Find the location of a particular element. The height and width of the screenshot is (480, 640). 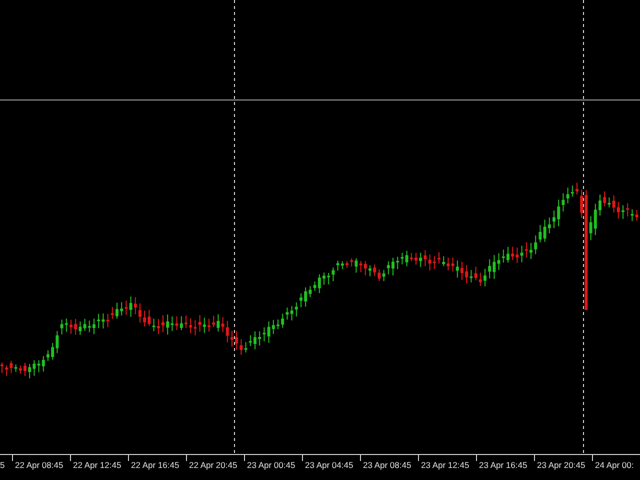

time-axis-label: 22 Apr 16:45 is located at coordinates (155, 465).